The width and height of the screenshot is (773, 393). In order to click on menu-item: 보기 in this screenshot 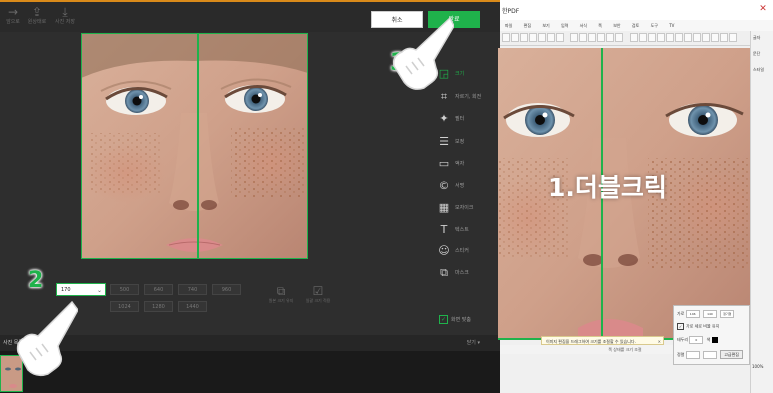, I will do `click(545, 25)`.